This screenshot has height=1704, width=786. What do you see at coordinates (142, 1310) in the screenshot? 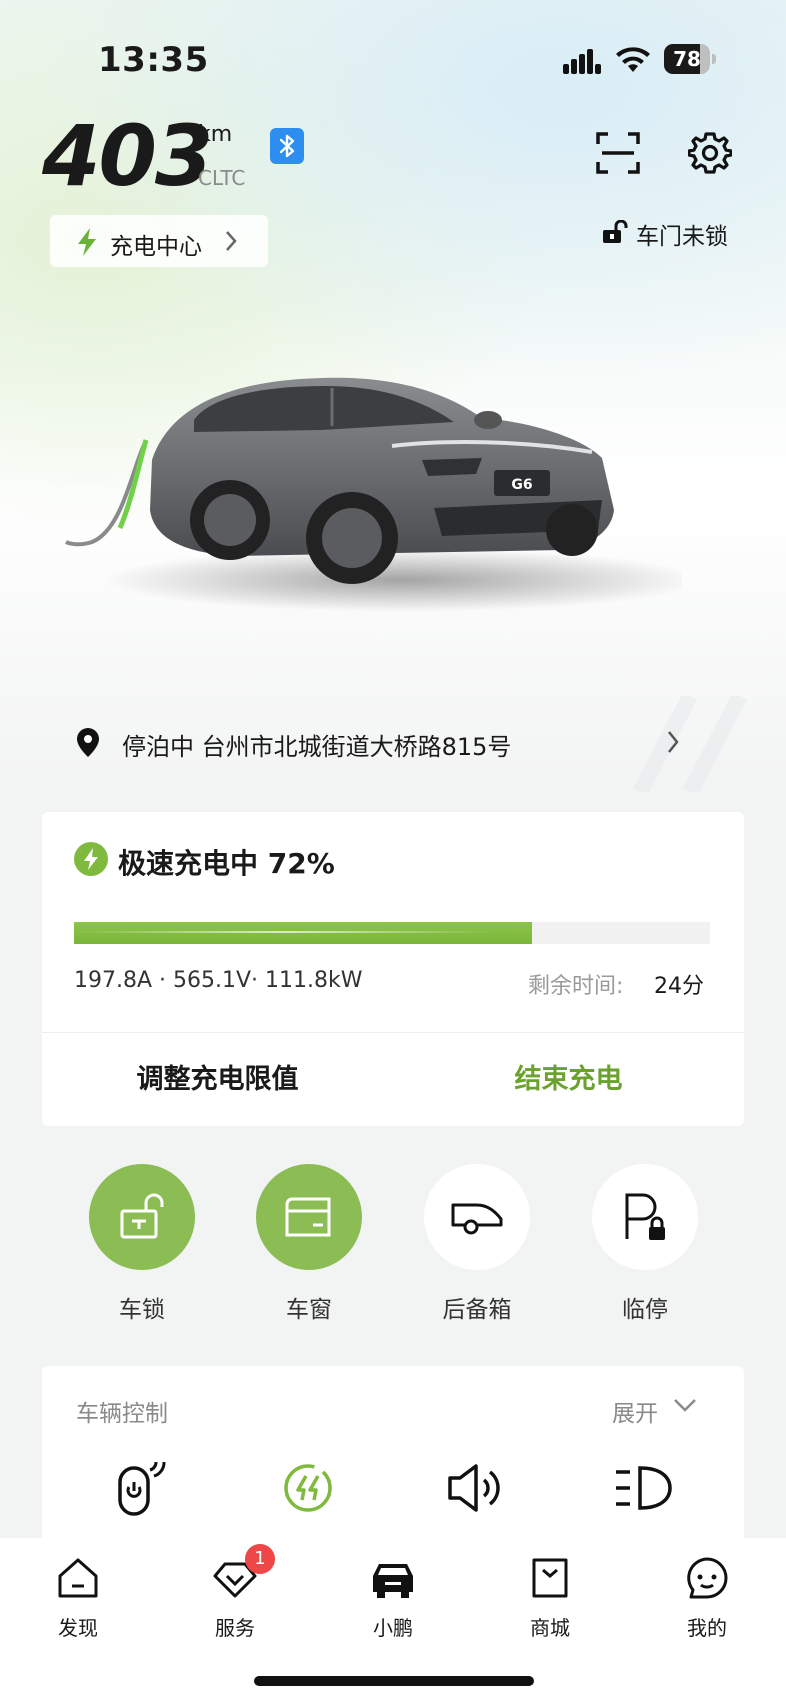
I see `quick-action-label: 车锁` at bounding box center [142, 1310].